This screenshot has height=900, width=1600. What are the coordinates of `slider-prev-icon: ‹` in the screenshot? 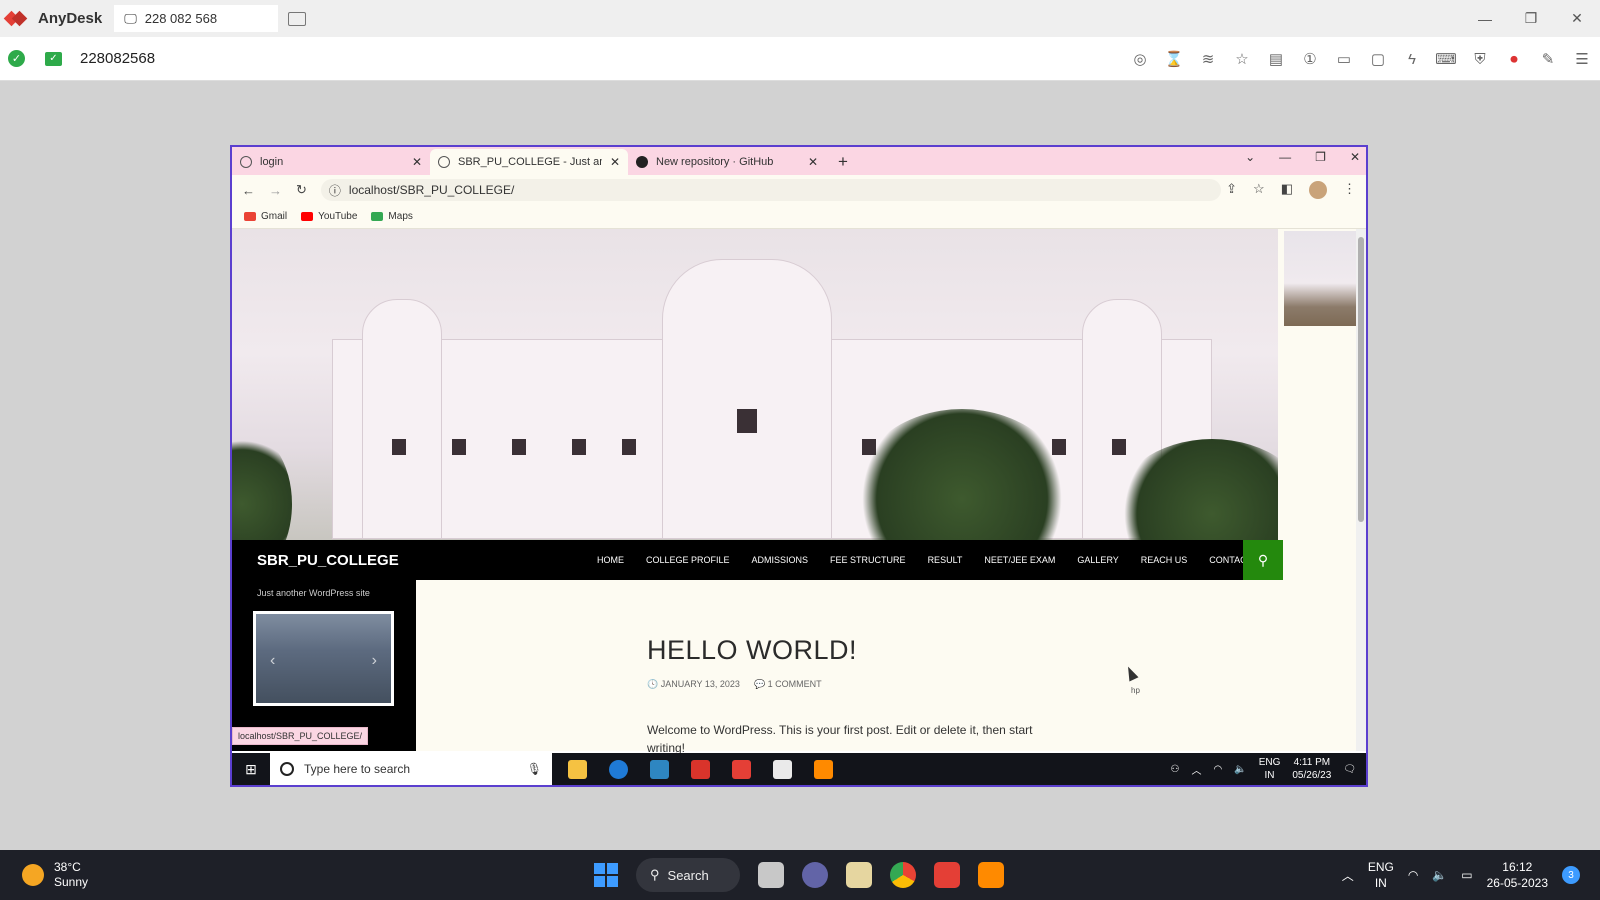 It's located at (272, 661).